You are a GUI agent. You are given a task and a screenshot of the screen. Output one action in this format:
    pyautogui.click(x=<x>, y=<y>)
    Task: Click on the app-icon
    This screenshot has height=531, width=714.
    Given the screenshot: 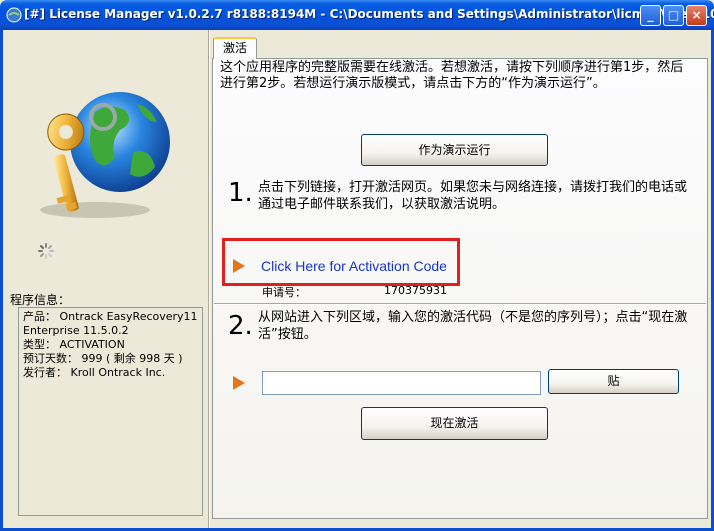 What is the action you would take?
    pyautogui.click(x=14, y=15)
    